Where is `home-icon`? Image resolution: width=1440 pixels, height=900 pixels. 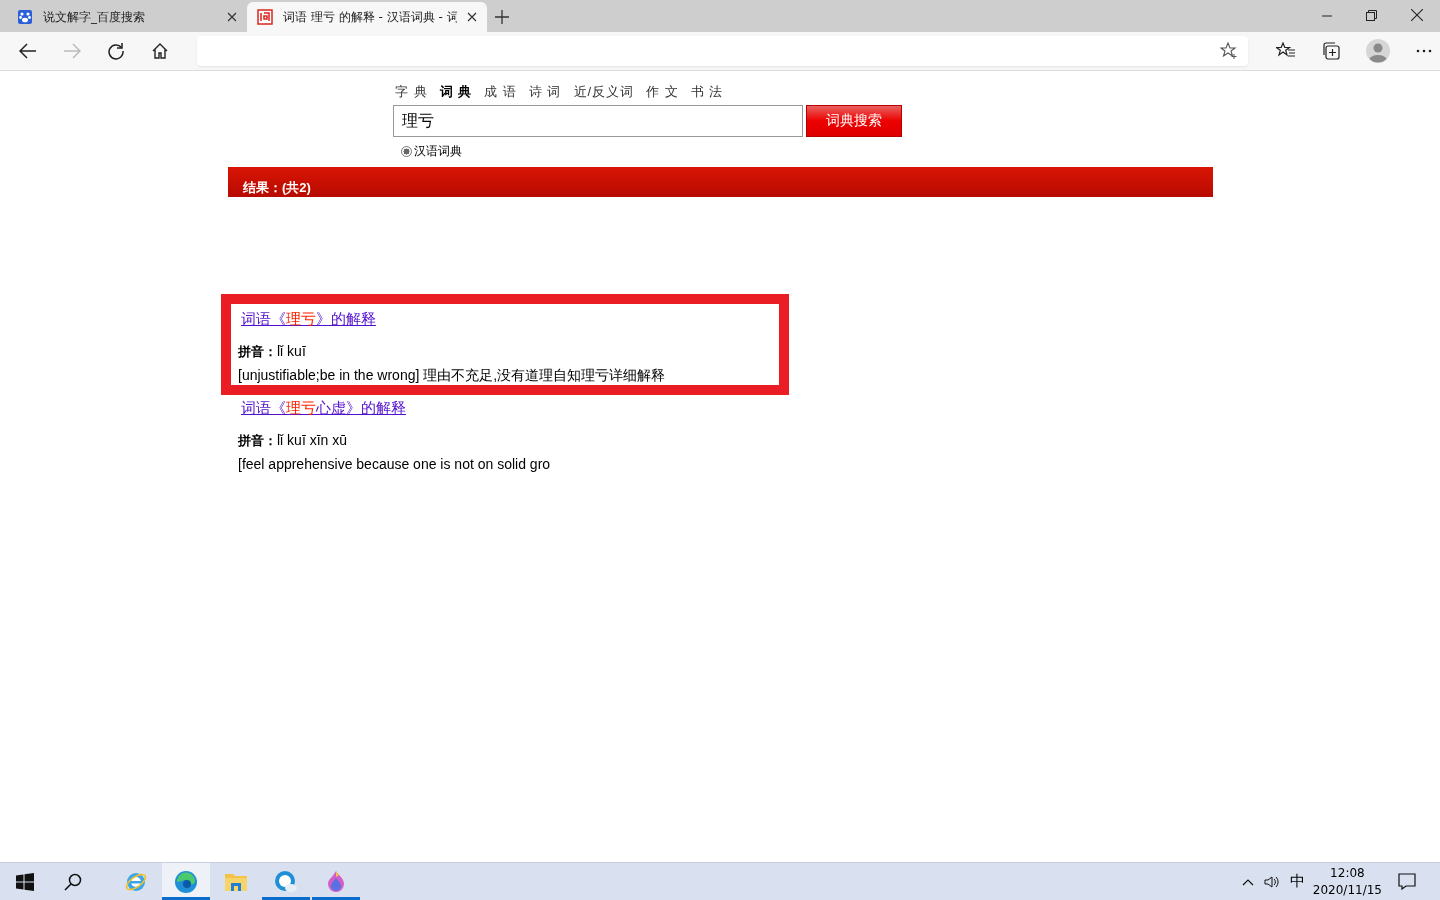
home-icon is located at coordinates (160, 51).